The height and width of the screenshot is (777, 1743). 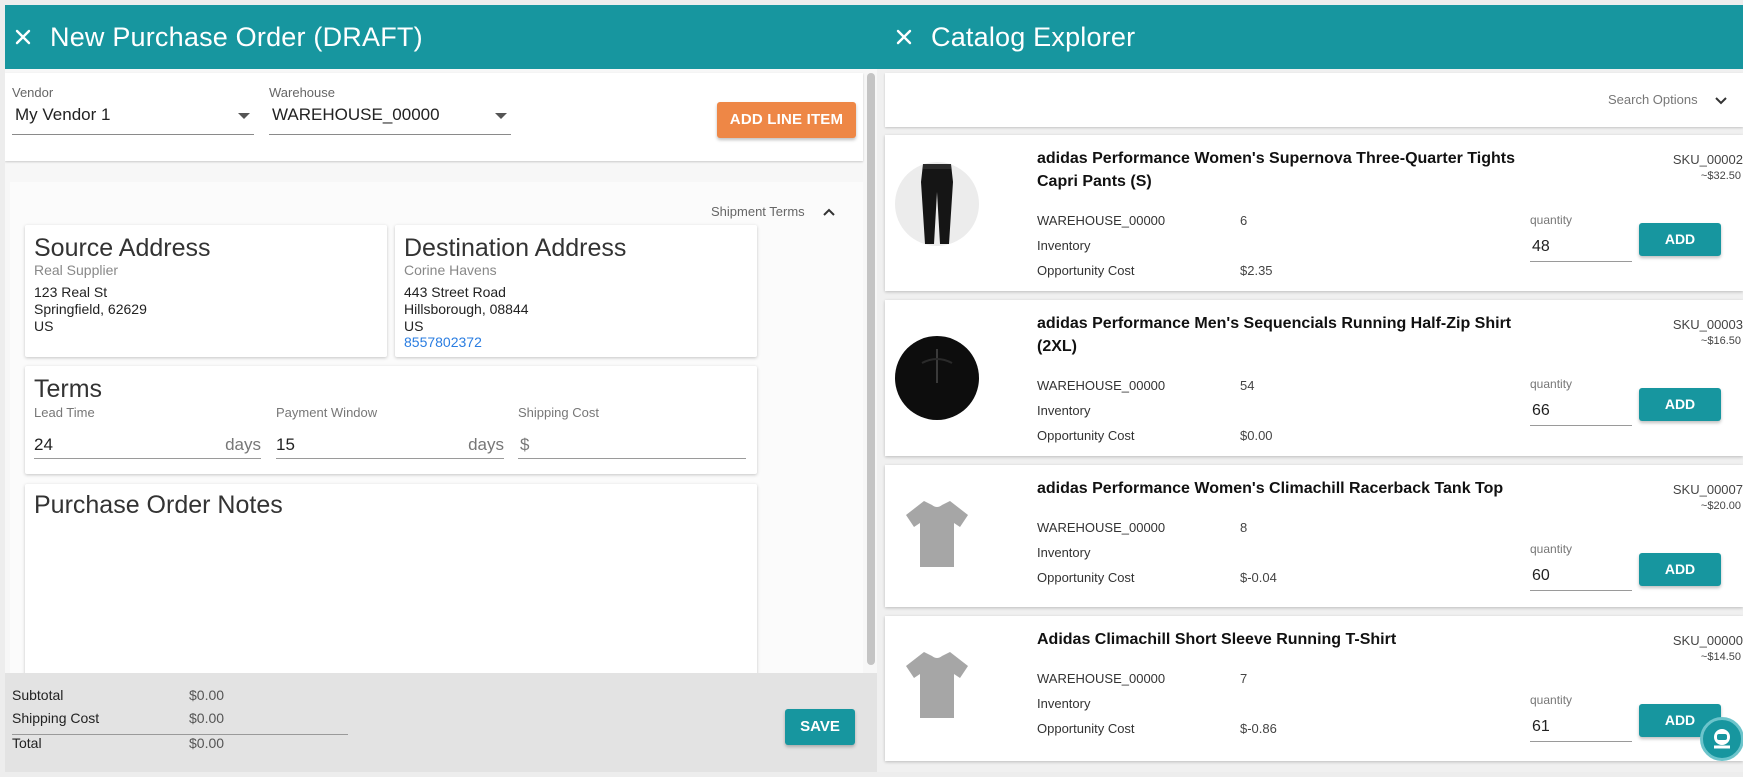 What do you see at coordinates (90, 309) in the screenshot?
I see `source-city: Springfield, 62629` at bounding box center [90, 309].